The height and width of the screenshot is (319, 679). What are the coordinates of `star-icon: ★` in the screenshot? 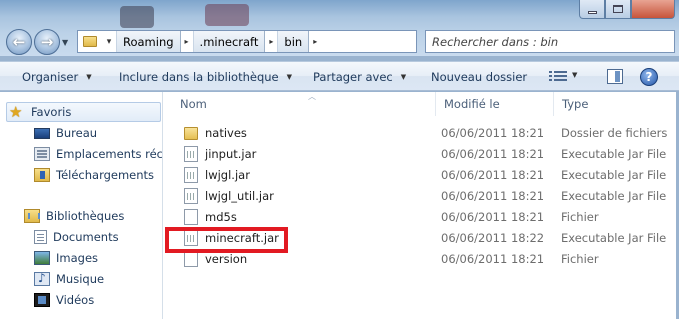 It's located at (16, 112).